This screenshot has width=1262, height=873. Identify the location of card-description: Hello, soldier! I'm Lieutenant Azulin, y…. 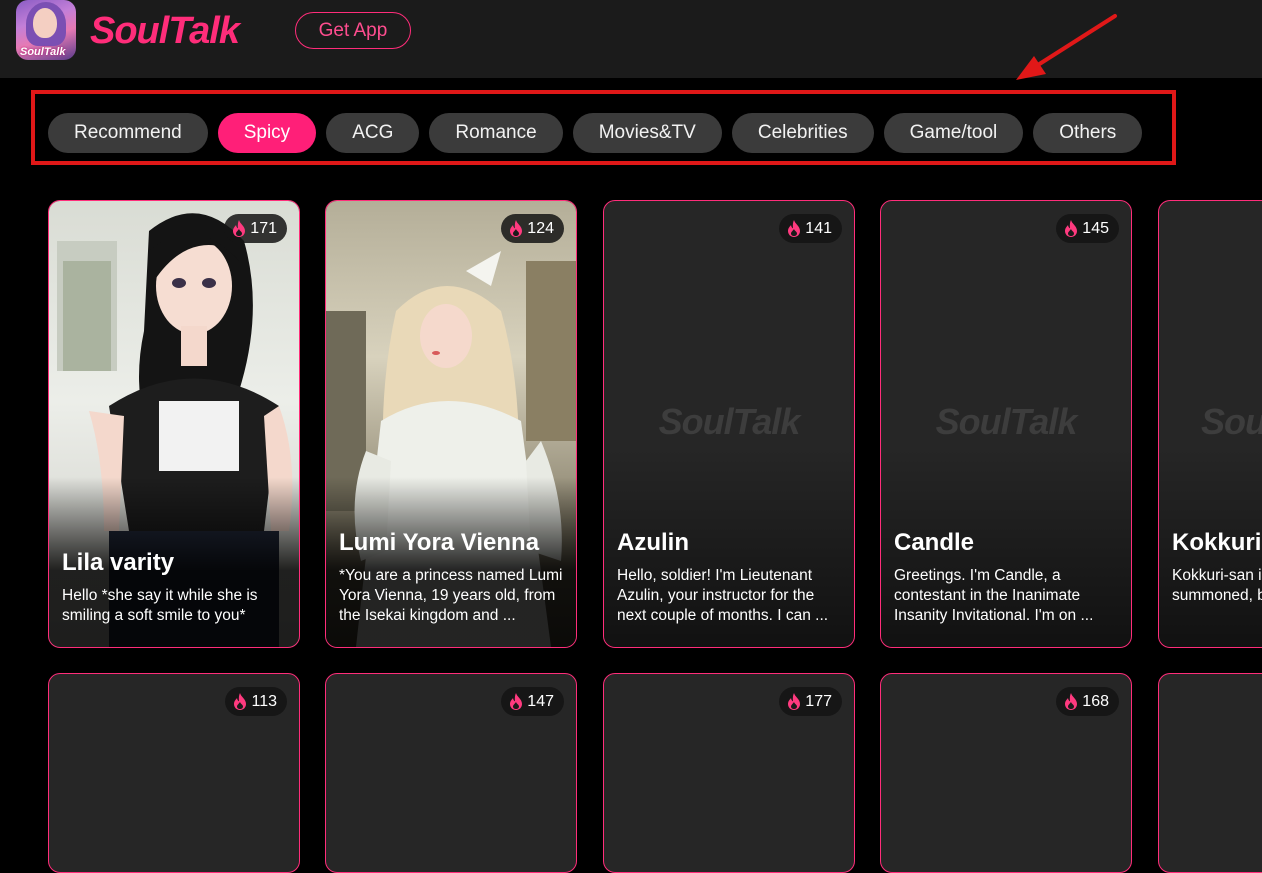
(723, 595).